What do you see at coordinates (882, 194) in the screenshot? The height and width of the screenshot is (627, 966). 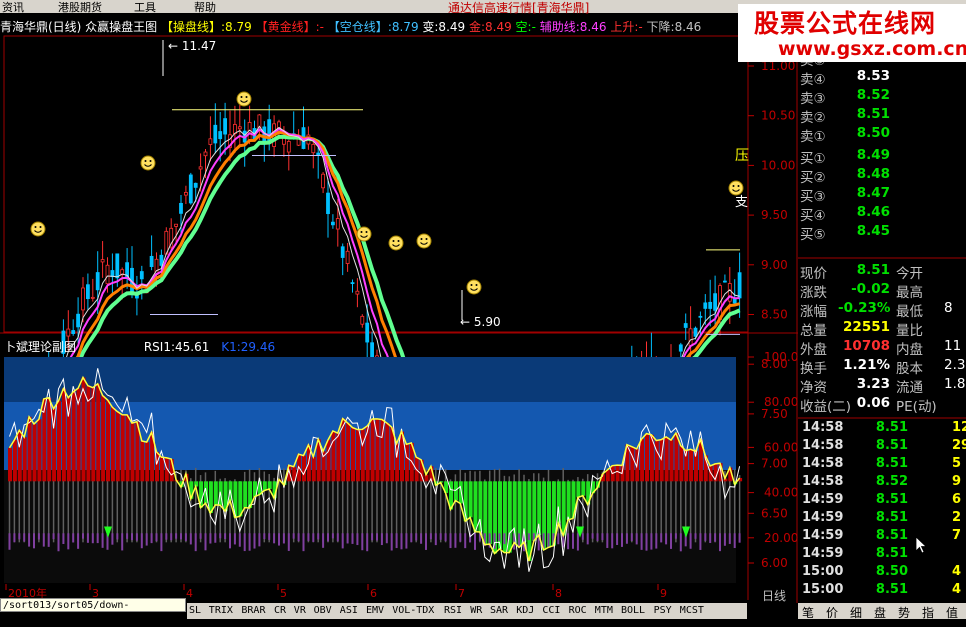 I see `order-book-row: 买③ 8.47` at bounding box center [882, 194].